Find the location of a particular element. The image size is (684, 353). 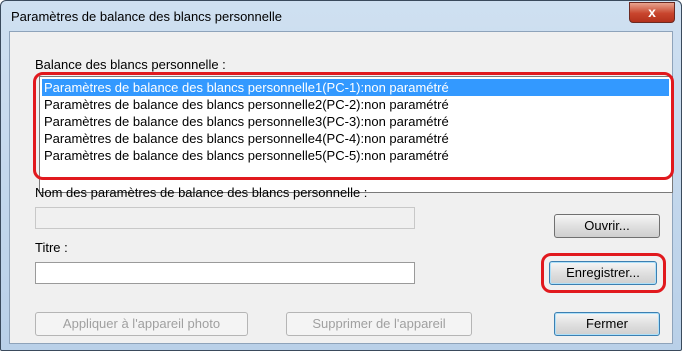

close-window-button: x is located at coordinates (652, 12).